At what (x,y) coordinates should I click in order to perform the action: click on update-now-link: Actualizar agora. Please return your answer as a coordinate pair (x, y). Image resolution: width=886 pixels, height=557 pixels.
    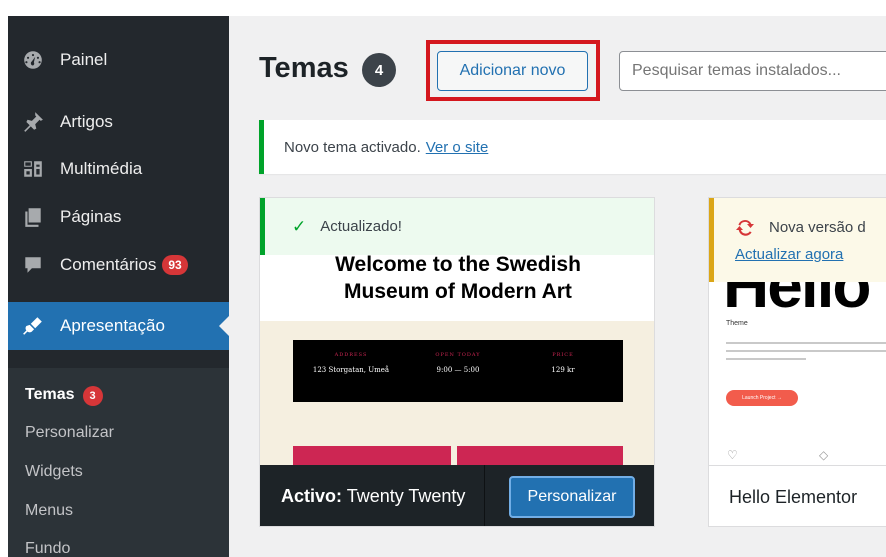
    Looking at the image, I should click on (789, 254).